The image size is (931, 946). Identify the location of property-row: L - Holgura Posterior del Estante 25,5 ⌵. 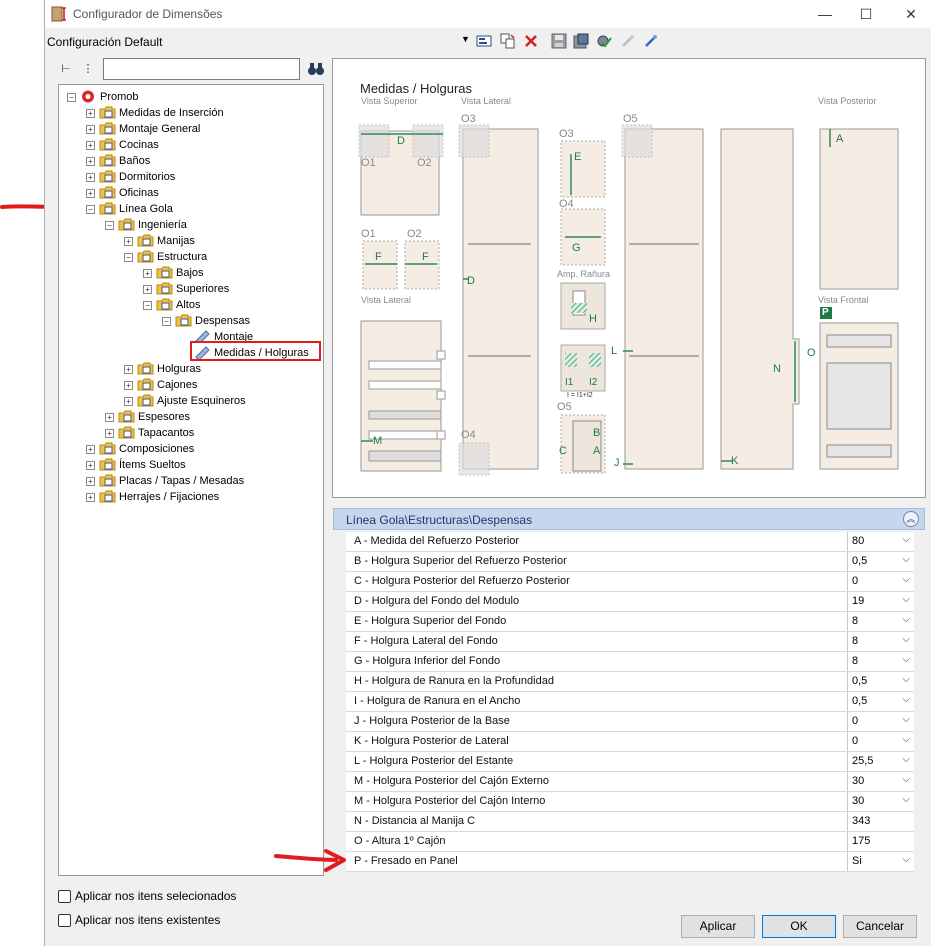
(630, 762).